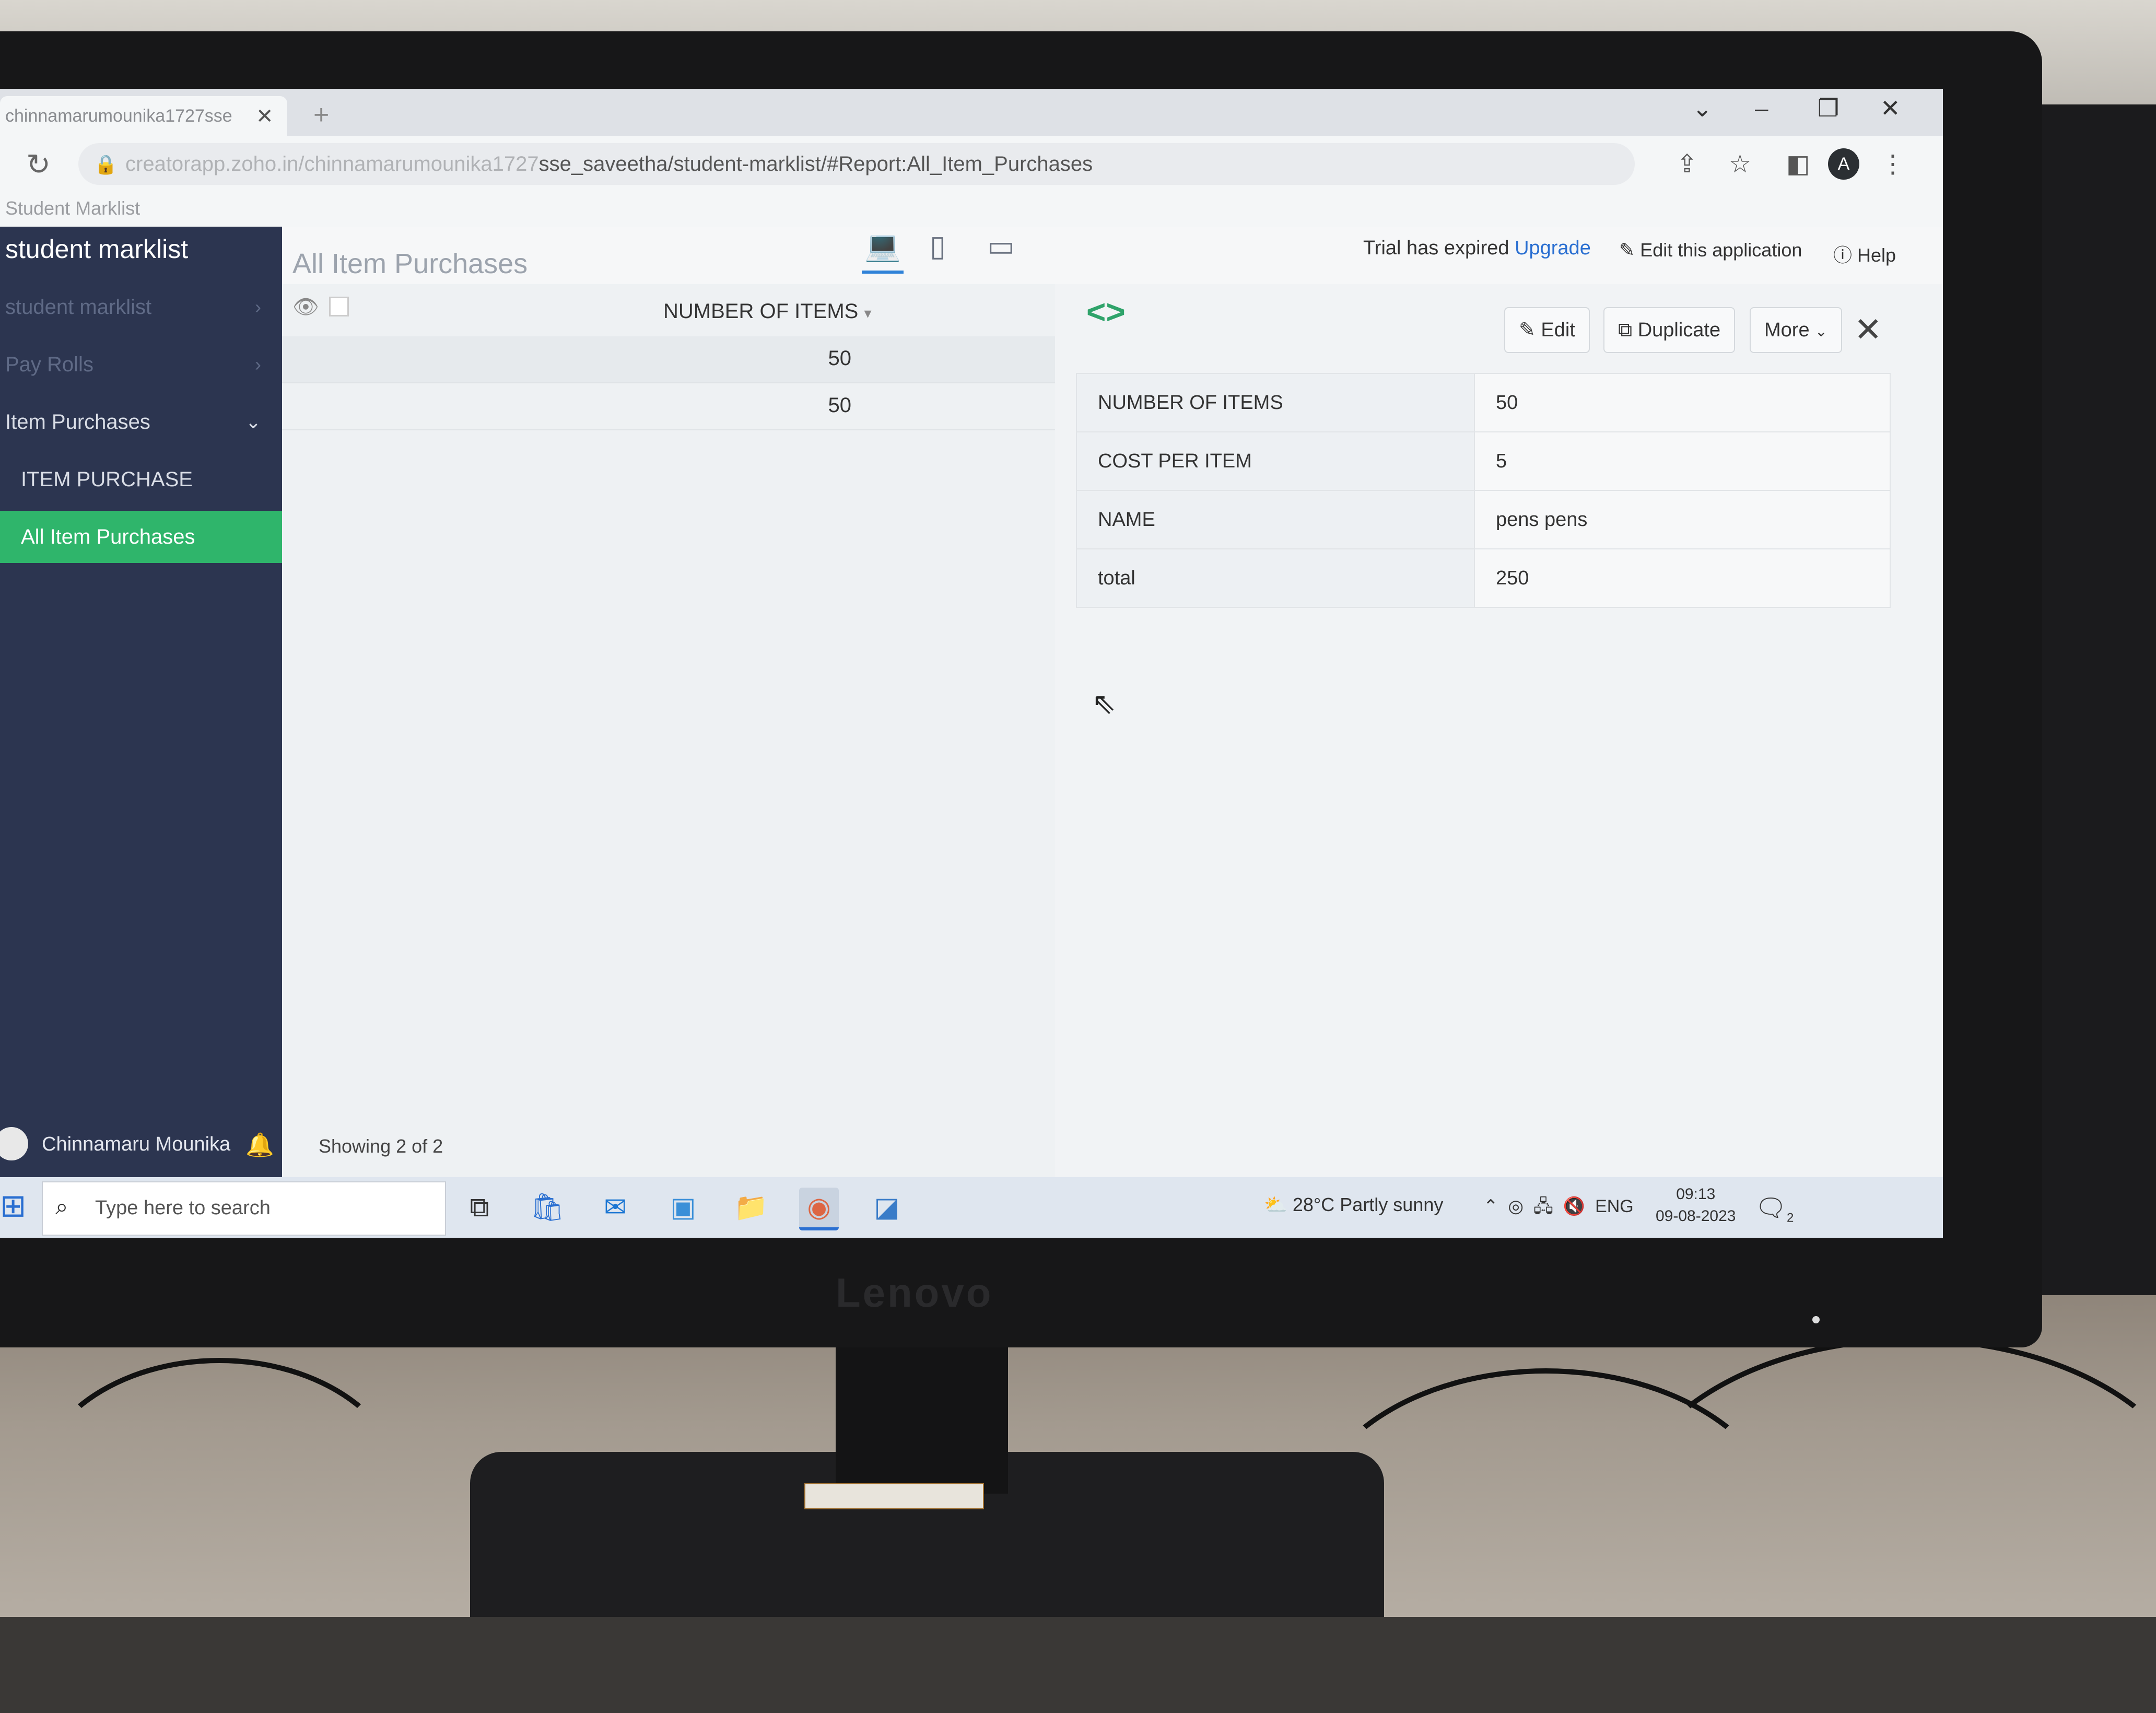  What do you see at coordinates (1798, 164) in the screenshot?
I see `side-panel-icon: ◧` at bounding box center [1798, 164].